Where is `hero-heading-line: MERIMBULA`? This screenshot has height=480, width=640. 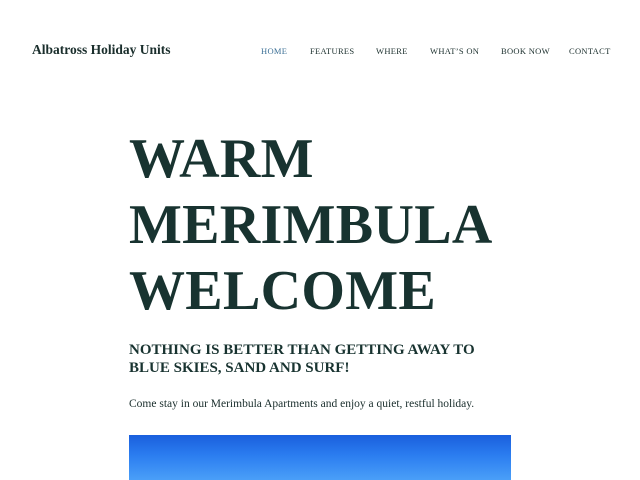 hero-heading-line: MERIMBULA is located at coordinates (311, 225).